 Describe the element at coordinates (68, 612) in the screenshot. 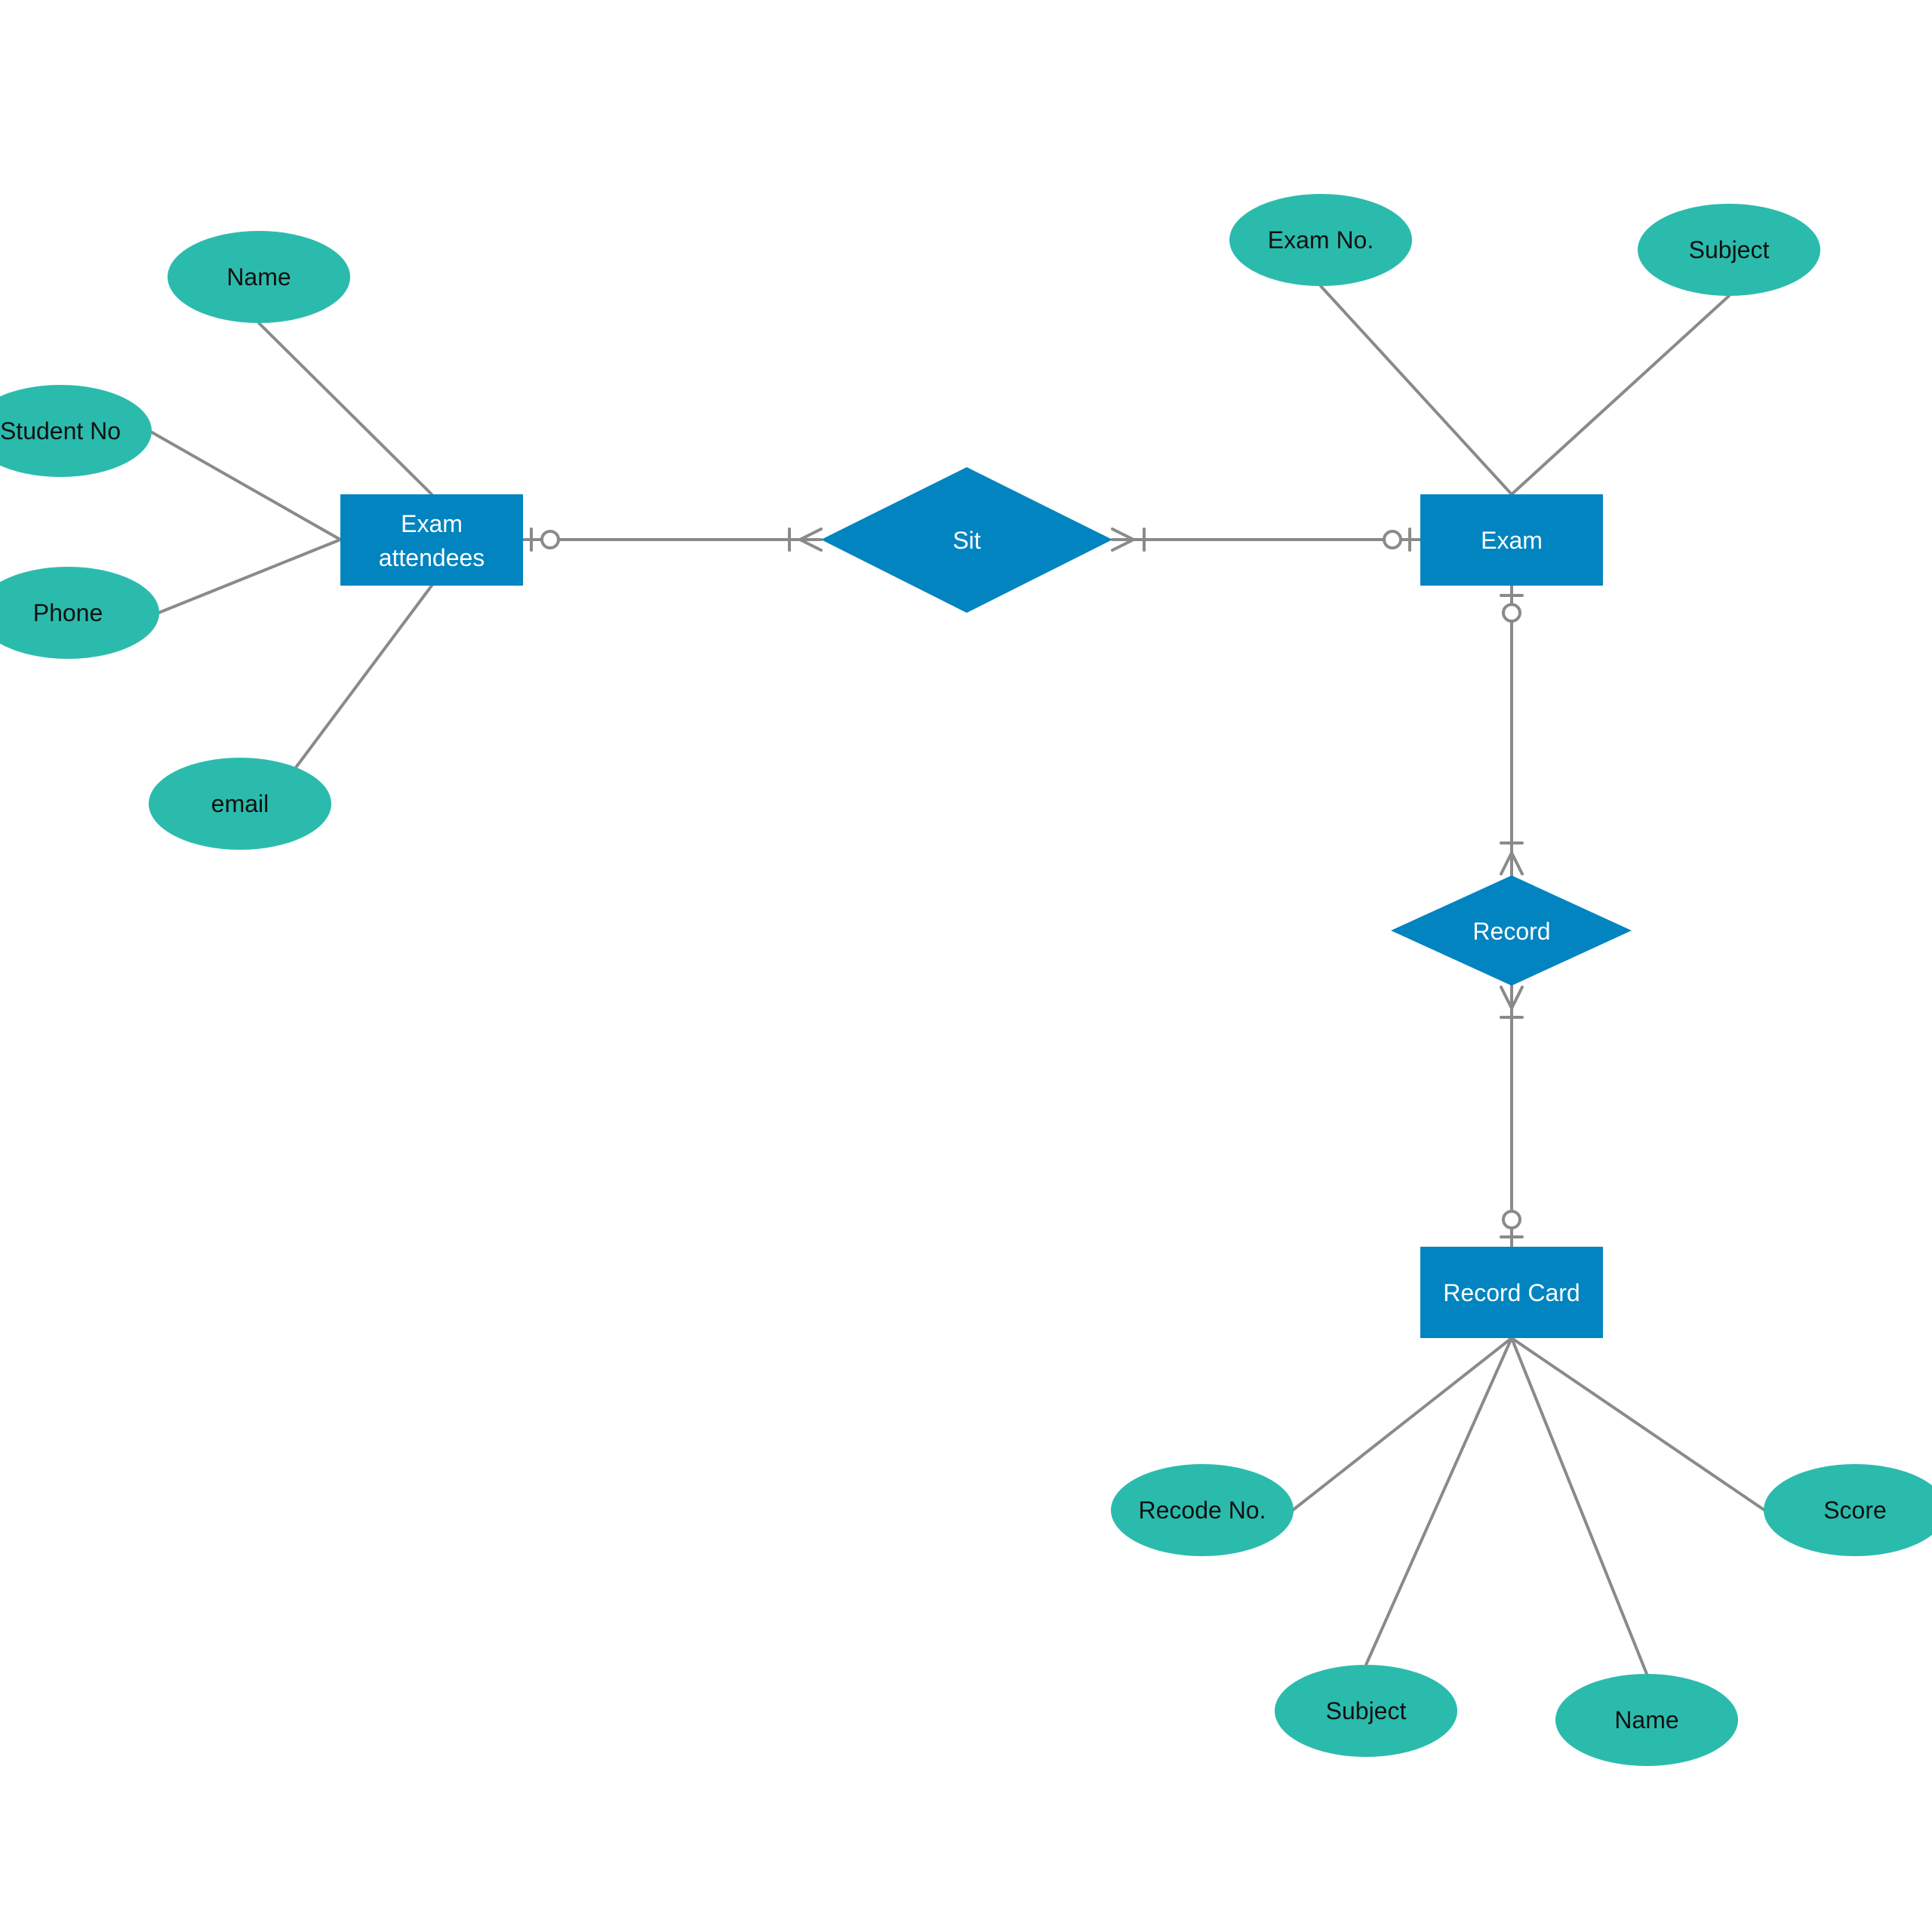

I see `attribute-label: Phone` at that location.